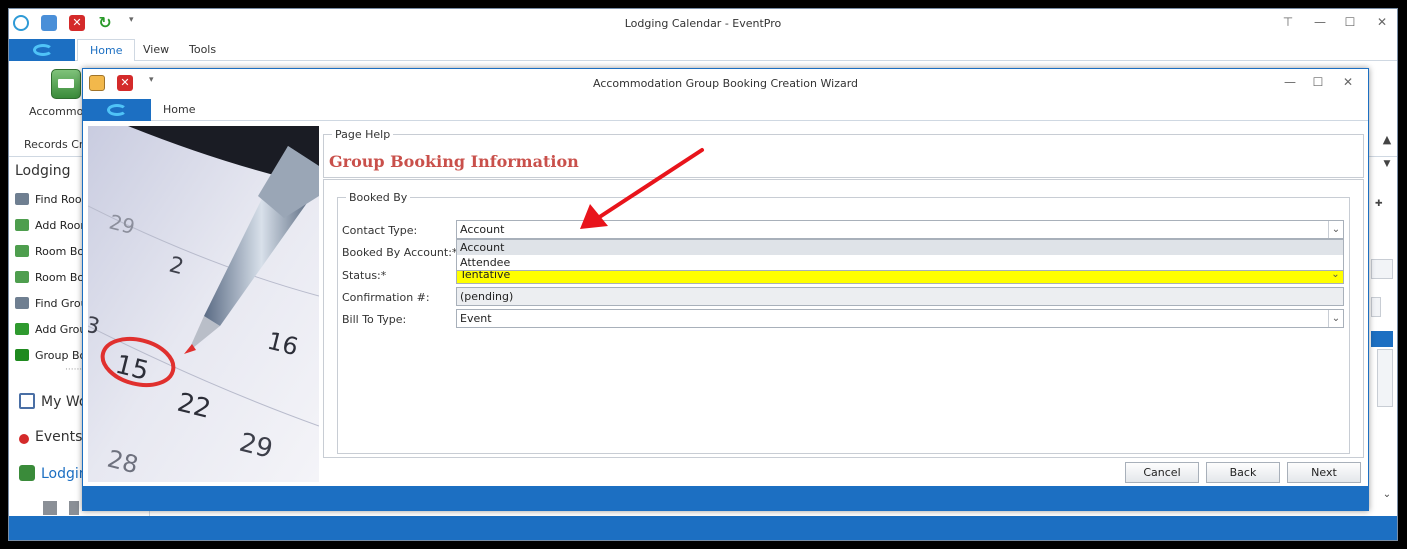 The image size is (1407, 549). I want to click on pushpin-icon, so click(24, 439).